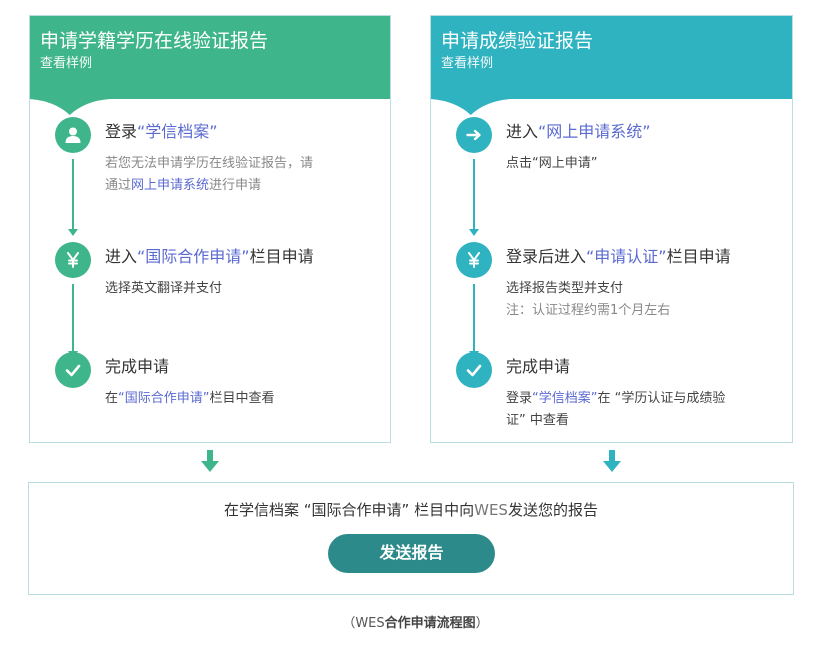 The height and width of the screenshot is (658, 831). I want to click on intl-cooperation-link-2: “国际合作申请”, so click(163, 398).